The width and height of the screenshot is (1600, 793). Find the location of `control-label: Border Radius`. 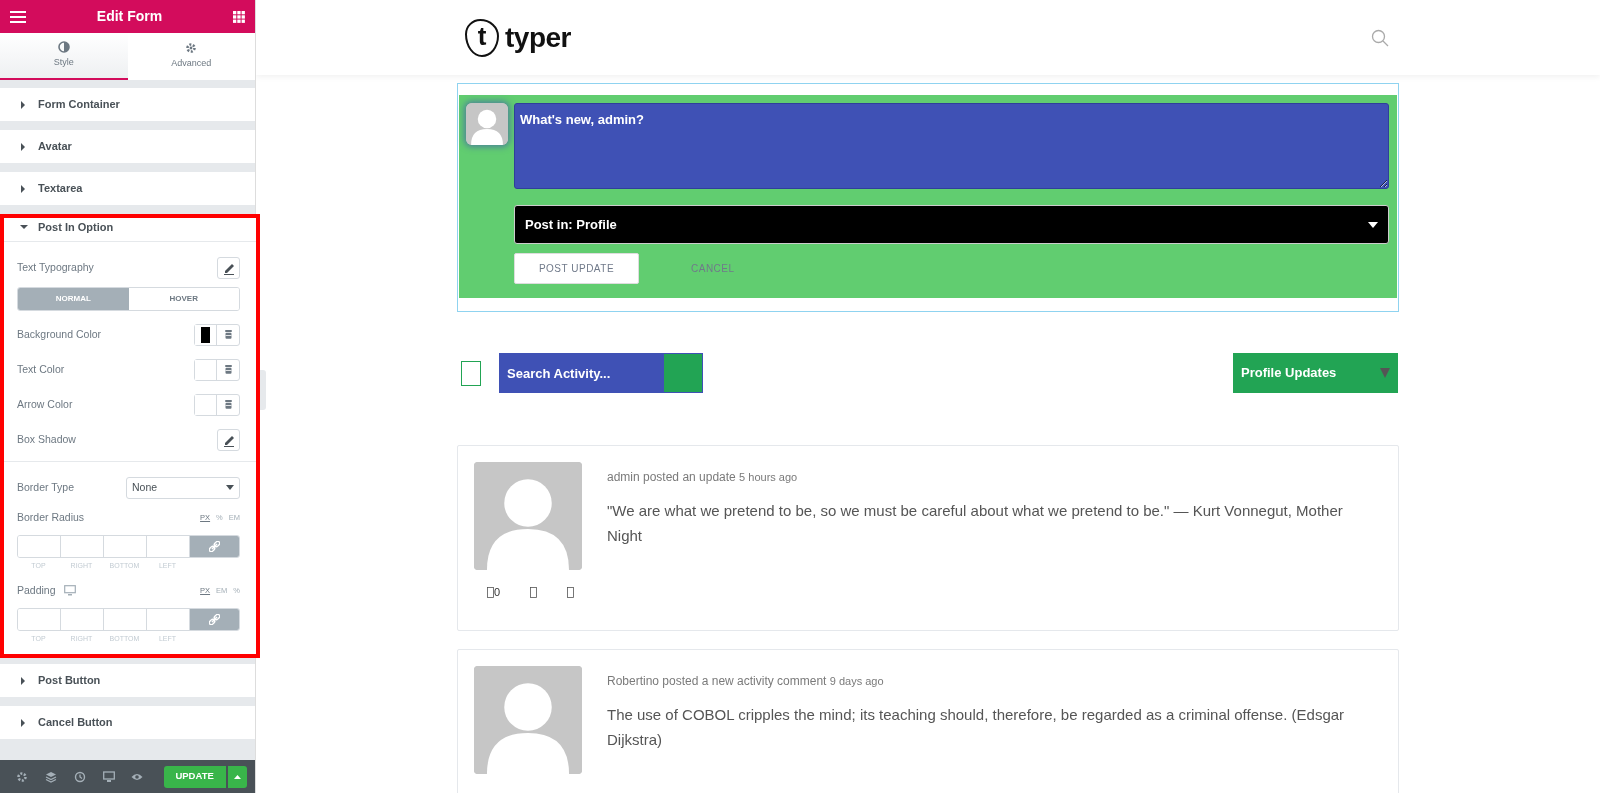

control-label: Border Radius is located at coordinates (51, 518).